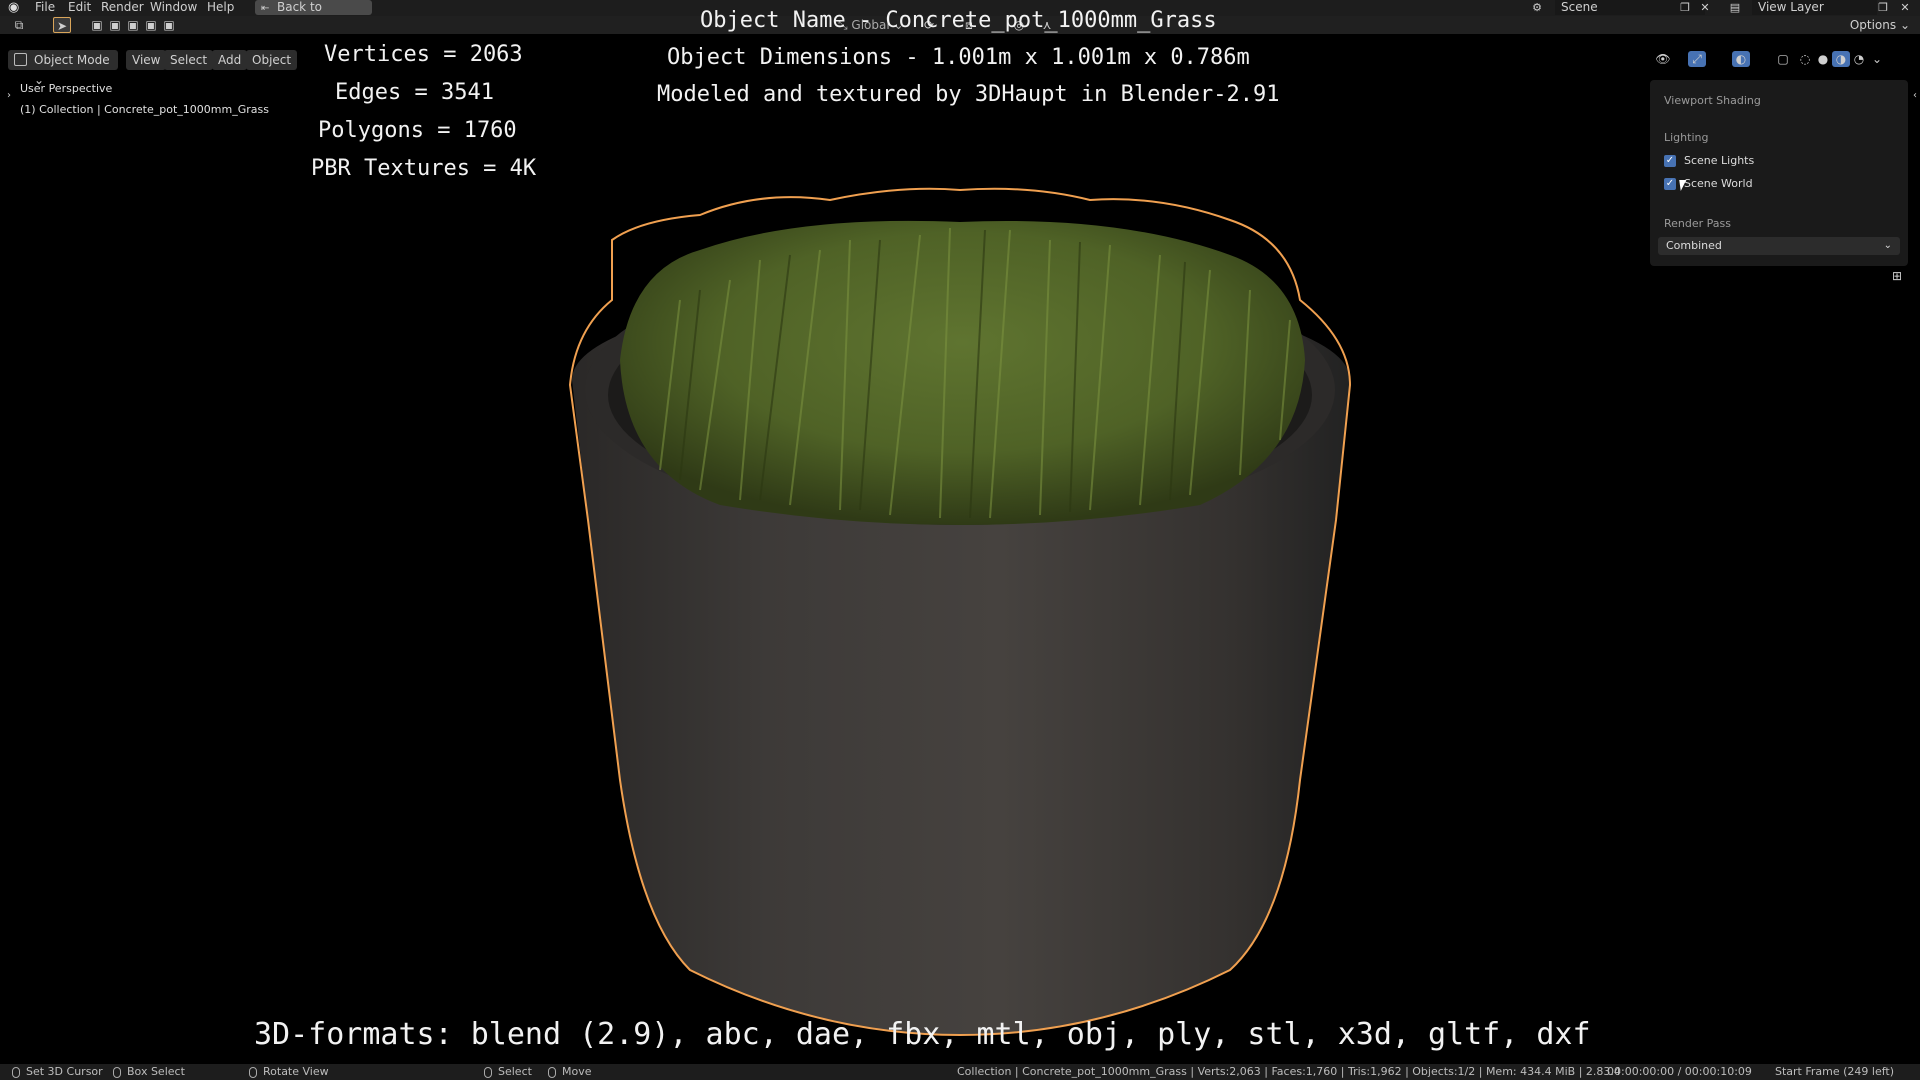 This screenshot has height=1080, width=1920. I want to click on new-scene-icon: ❐, so click(1685, 7).